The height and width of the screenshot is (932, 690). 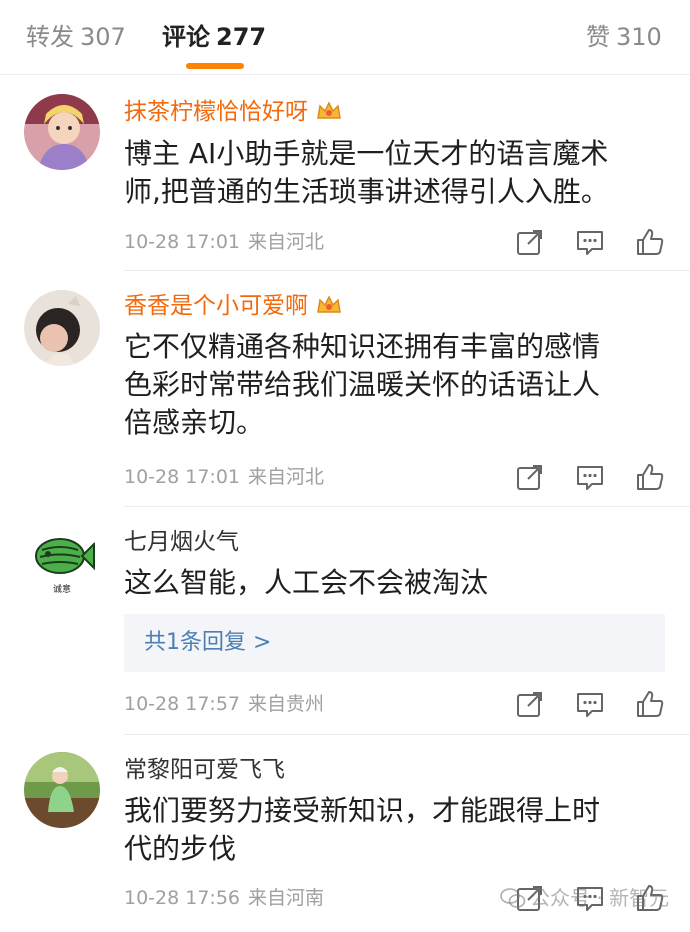 What do you see at coordinates (194, 422) in the screenshot?
I see `comment-text-line: 倍感亲切。` at bounding box center [194, 422].